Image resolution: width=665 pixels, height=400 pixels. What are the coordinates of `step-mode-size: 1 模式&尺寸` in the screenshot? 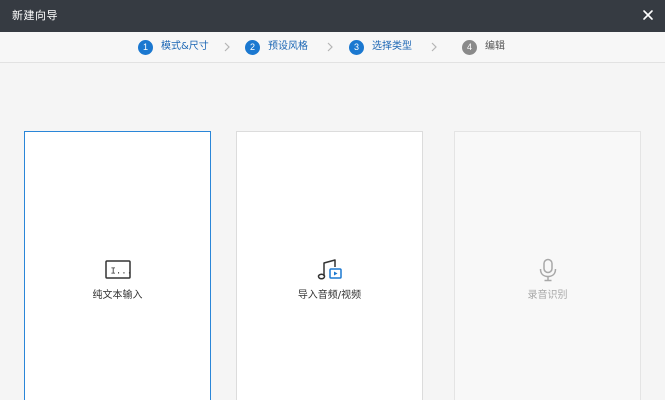 It's located at (173, 47).